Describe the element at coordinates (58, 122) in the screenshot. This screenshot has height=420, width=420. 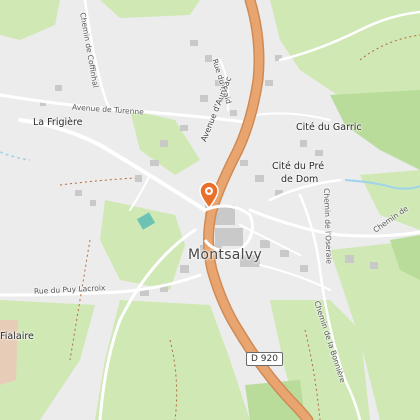
I see `place-label-la-frigiere: La Frigière` at that location.